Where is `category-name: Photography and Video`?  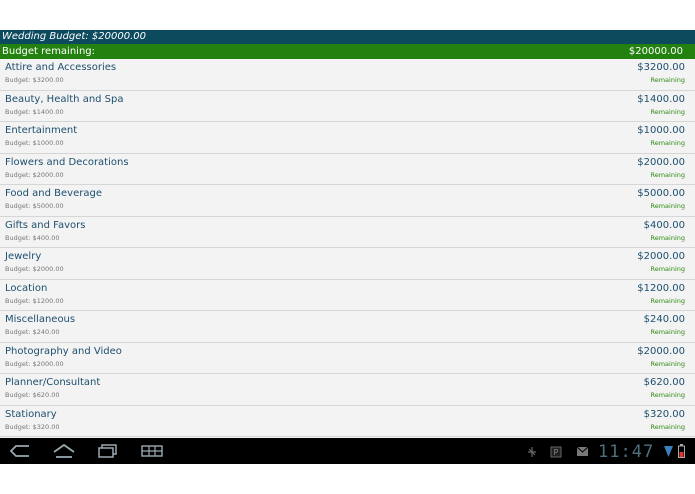 category-name: Photography and Video is located at coordinates (63, 351).